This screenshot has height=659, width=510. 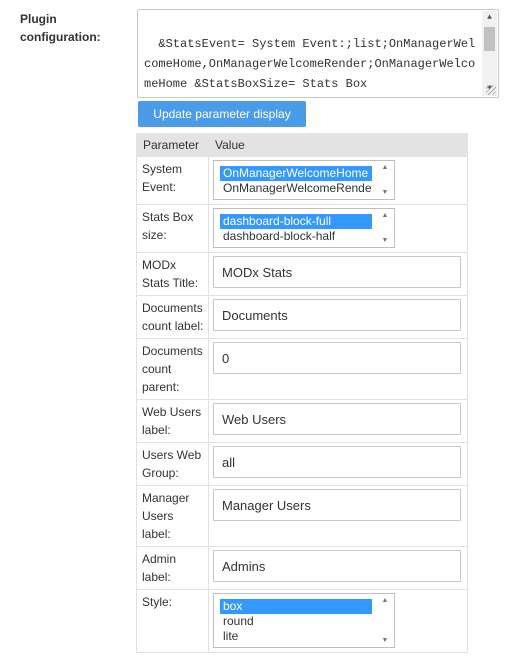 What do you see at coordinates (172, 568) in the screenshot?
I see `parameter-name: Admin label:` at bounding box center [172, 568].